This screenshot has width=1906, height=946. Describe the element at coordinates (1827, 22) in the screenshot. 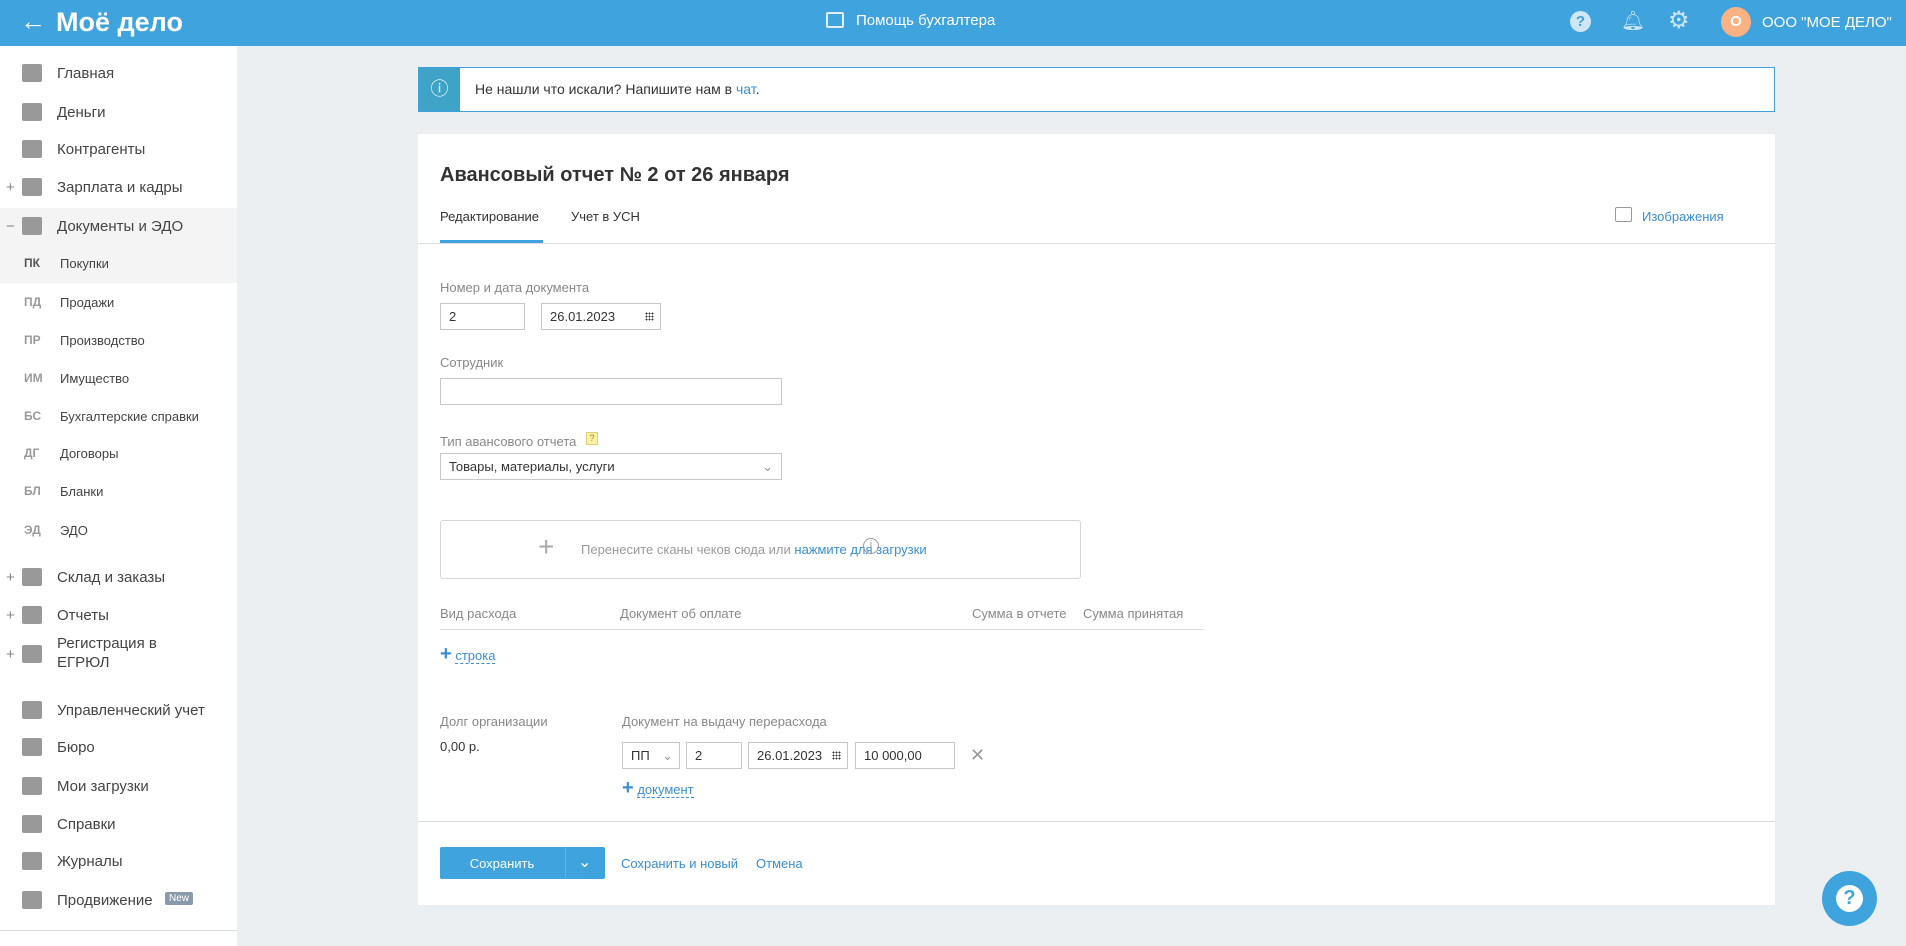

I see `org-name: ООО "МОЕ ДЕЛО"` at that location.